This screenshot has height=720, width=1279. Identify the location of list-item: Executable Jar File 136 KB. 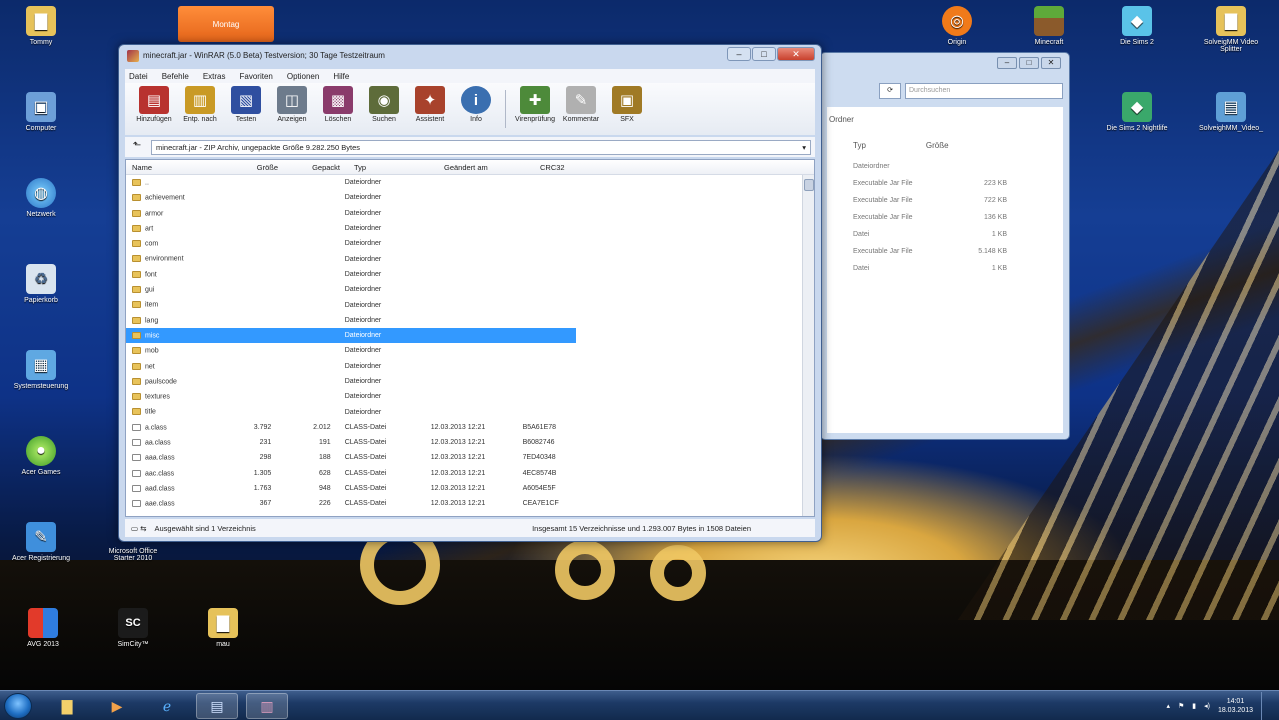
(930, 217).